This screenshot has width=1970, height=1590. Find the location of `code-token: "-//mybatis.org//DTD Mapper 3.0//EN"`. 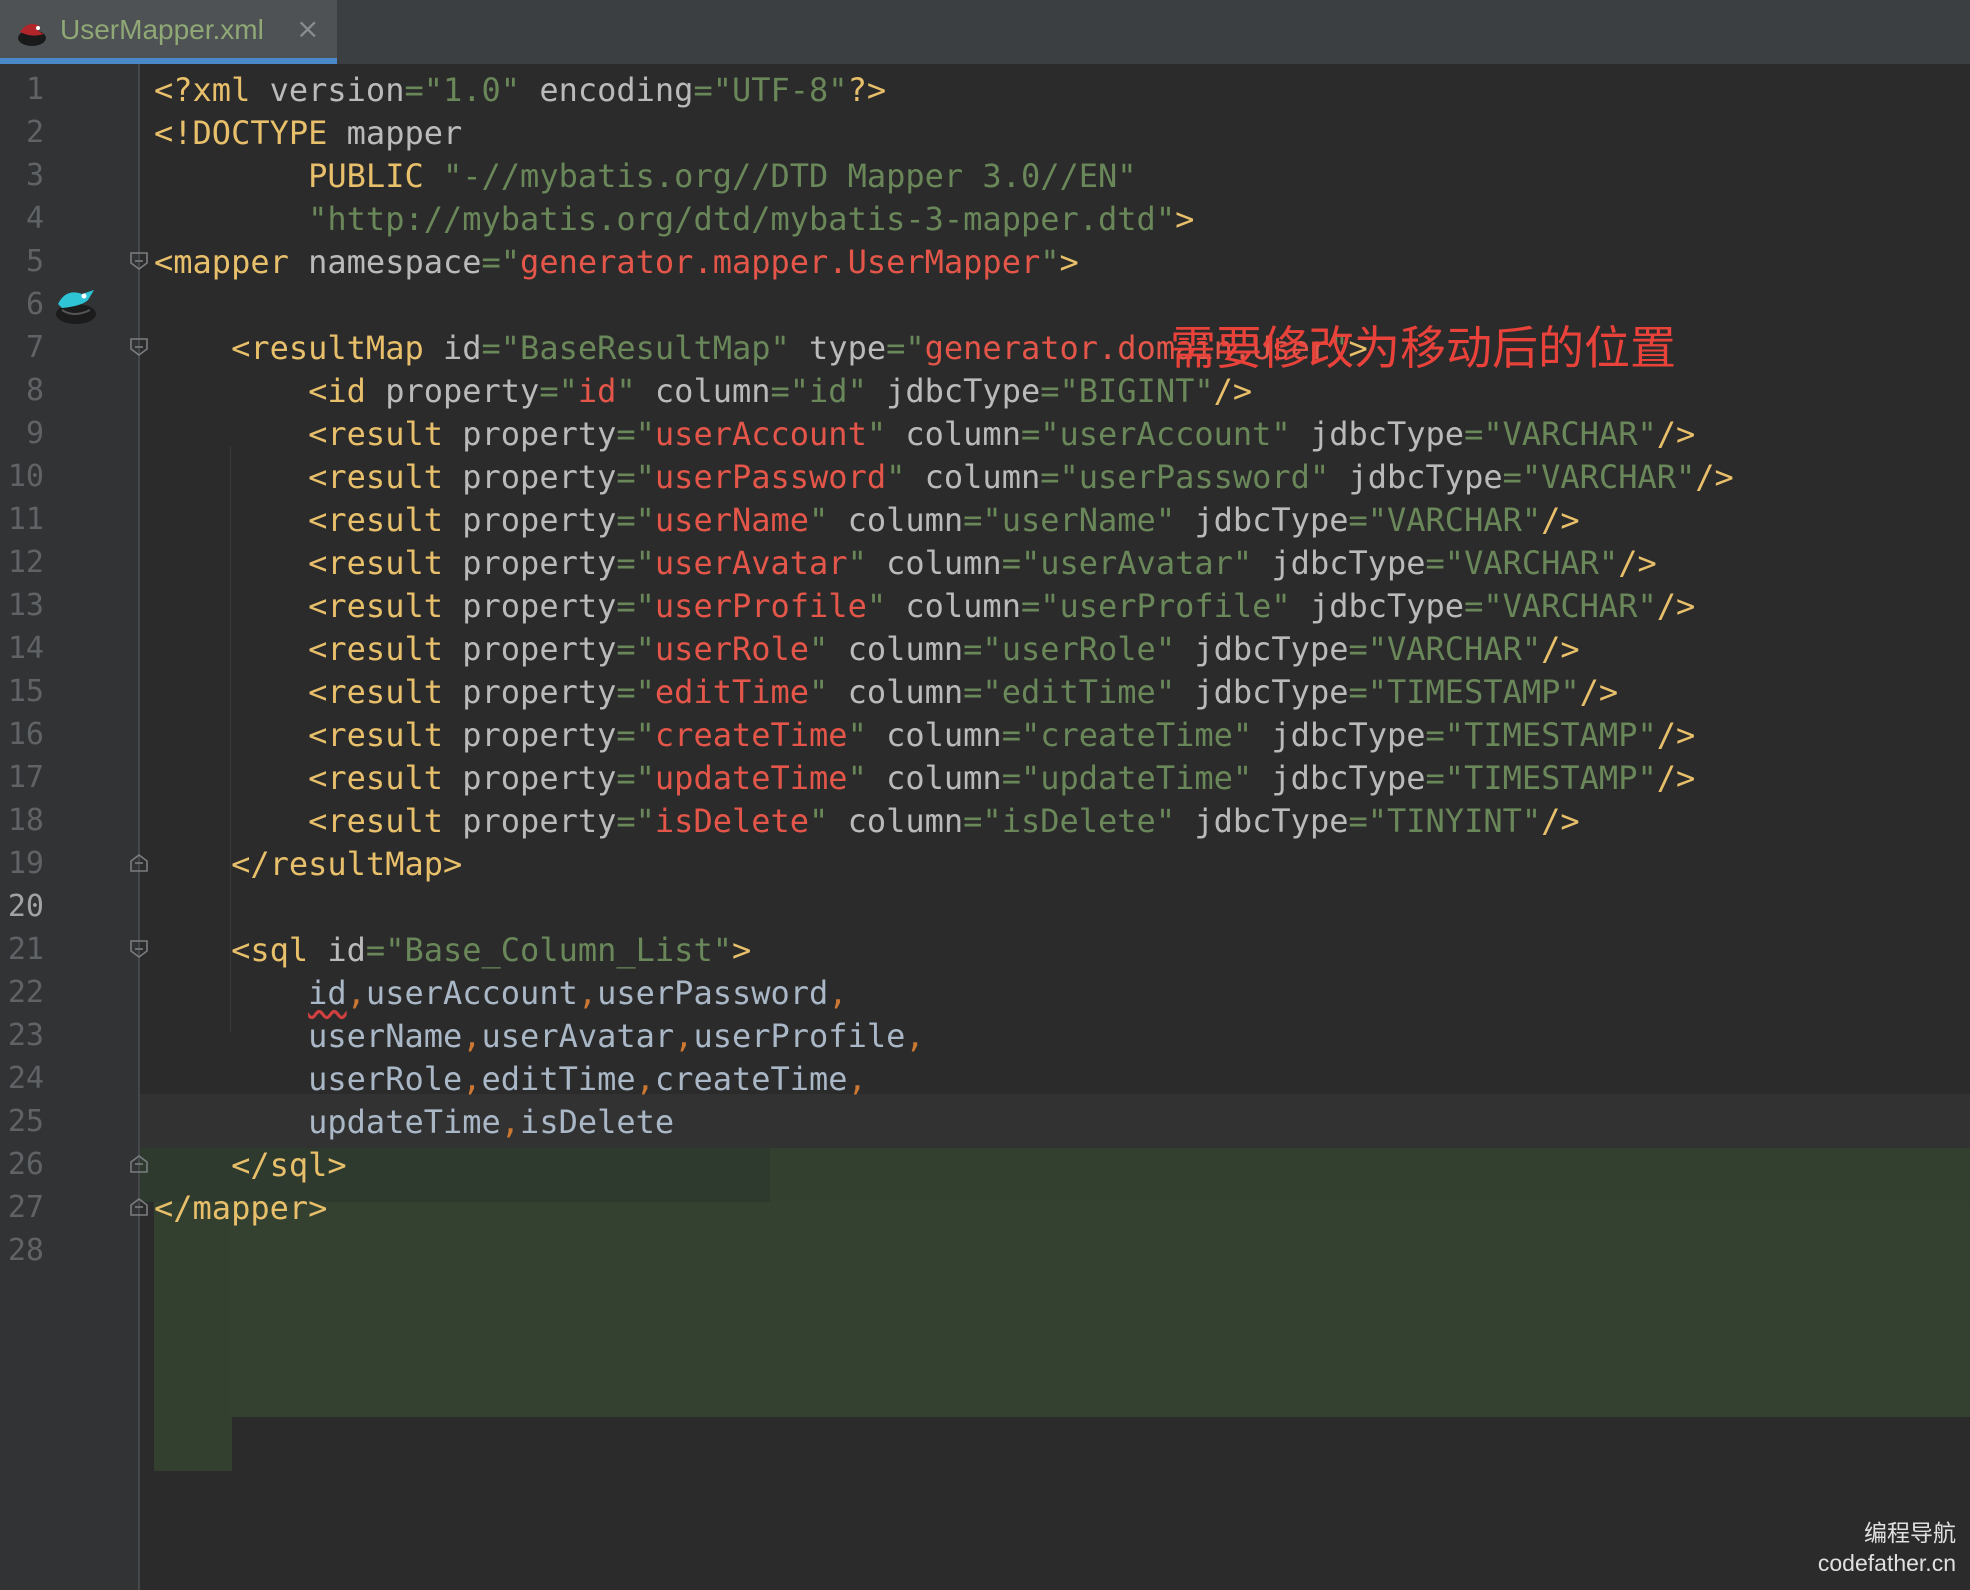

code-token: "-//mybatis.org//DTD Mapper 3.0//EN" is located at coordinates (789, 176).